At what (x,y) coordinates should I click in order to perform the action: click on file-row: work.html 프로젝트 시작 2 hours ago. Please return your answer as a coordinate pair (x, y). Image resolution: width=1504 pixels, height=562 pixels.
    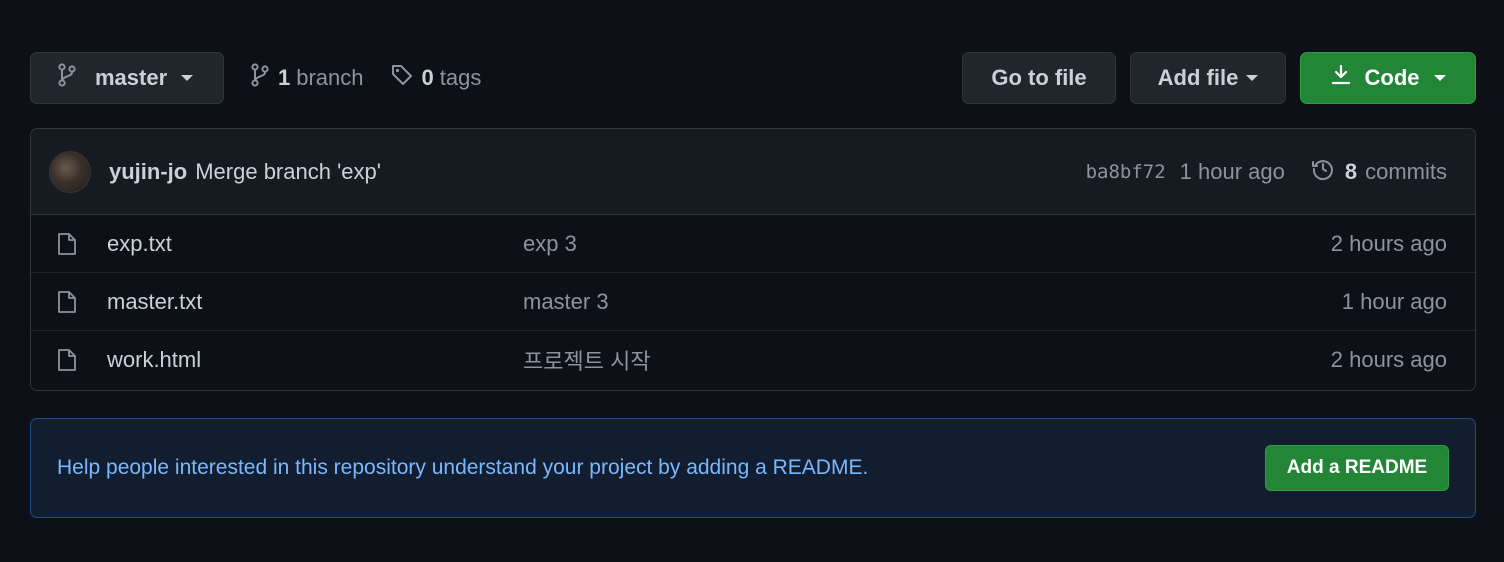
    Looking at the image, I should click on (753, 360).